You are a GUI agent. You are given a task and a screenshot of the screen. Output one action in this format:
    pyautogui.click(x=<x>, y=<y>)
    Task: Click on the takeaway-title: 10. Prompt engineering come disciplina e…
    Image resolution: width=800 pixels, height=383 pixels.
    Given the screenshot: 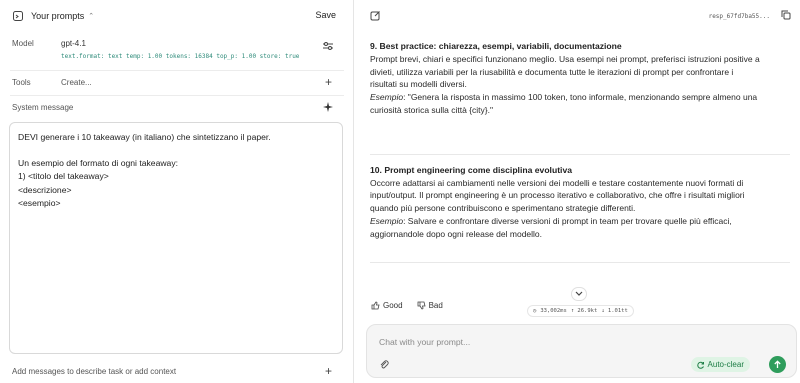 What is the action you would take?
    pyautogui.click(x=471, y=169)
    